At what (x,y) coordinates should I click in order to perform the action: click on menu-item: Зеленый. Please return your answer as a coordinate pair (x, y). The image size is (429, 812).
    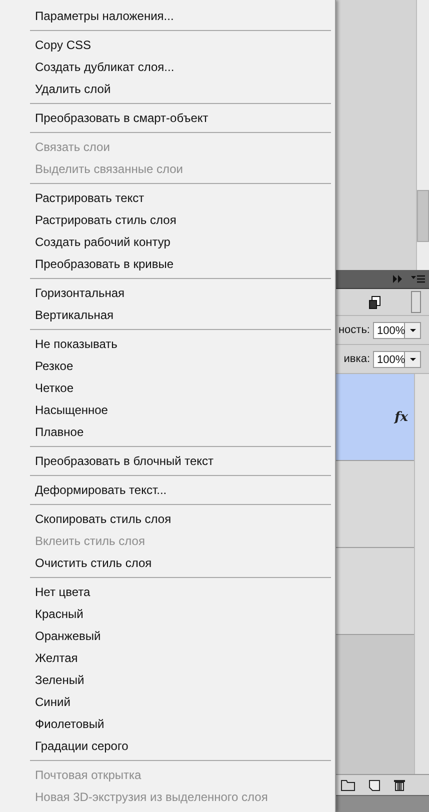
    Looking at the image, I should click on (167, 680).